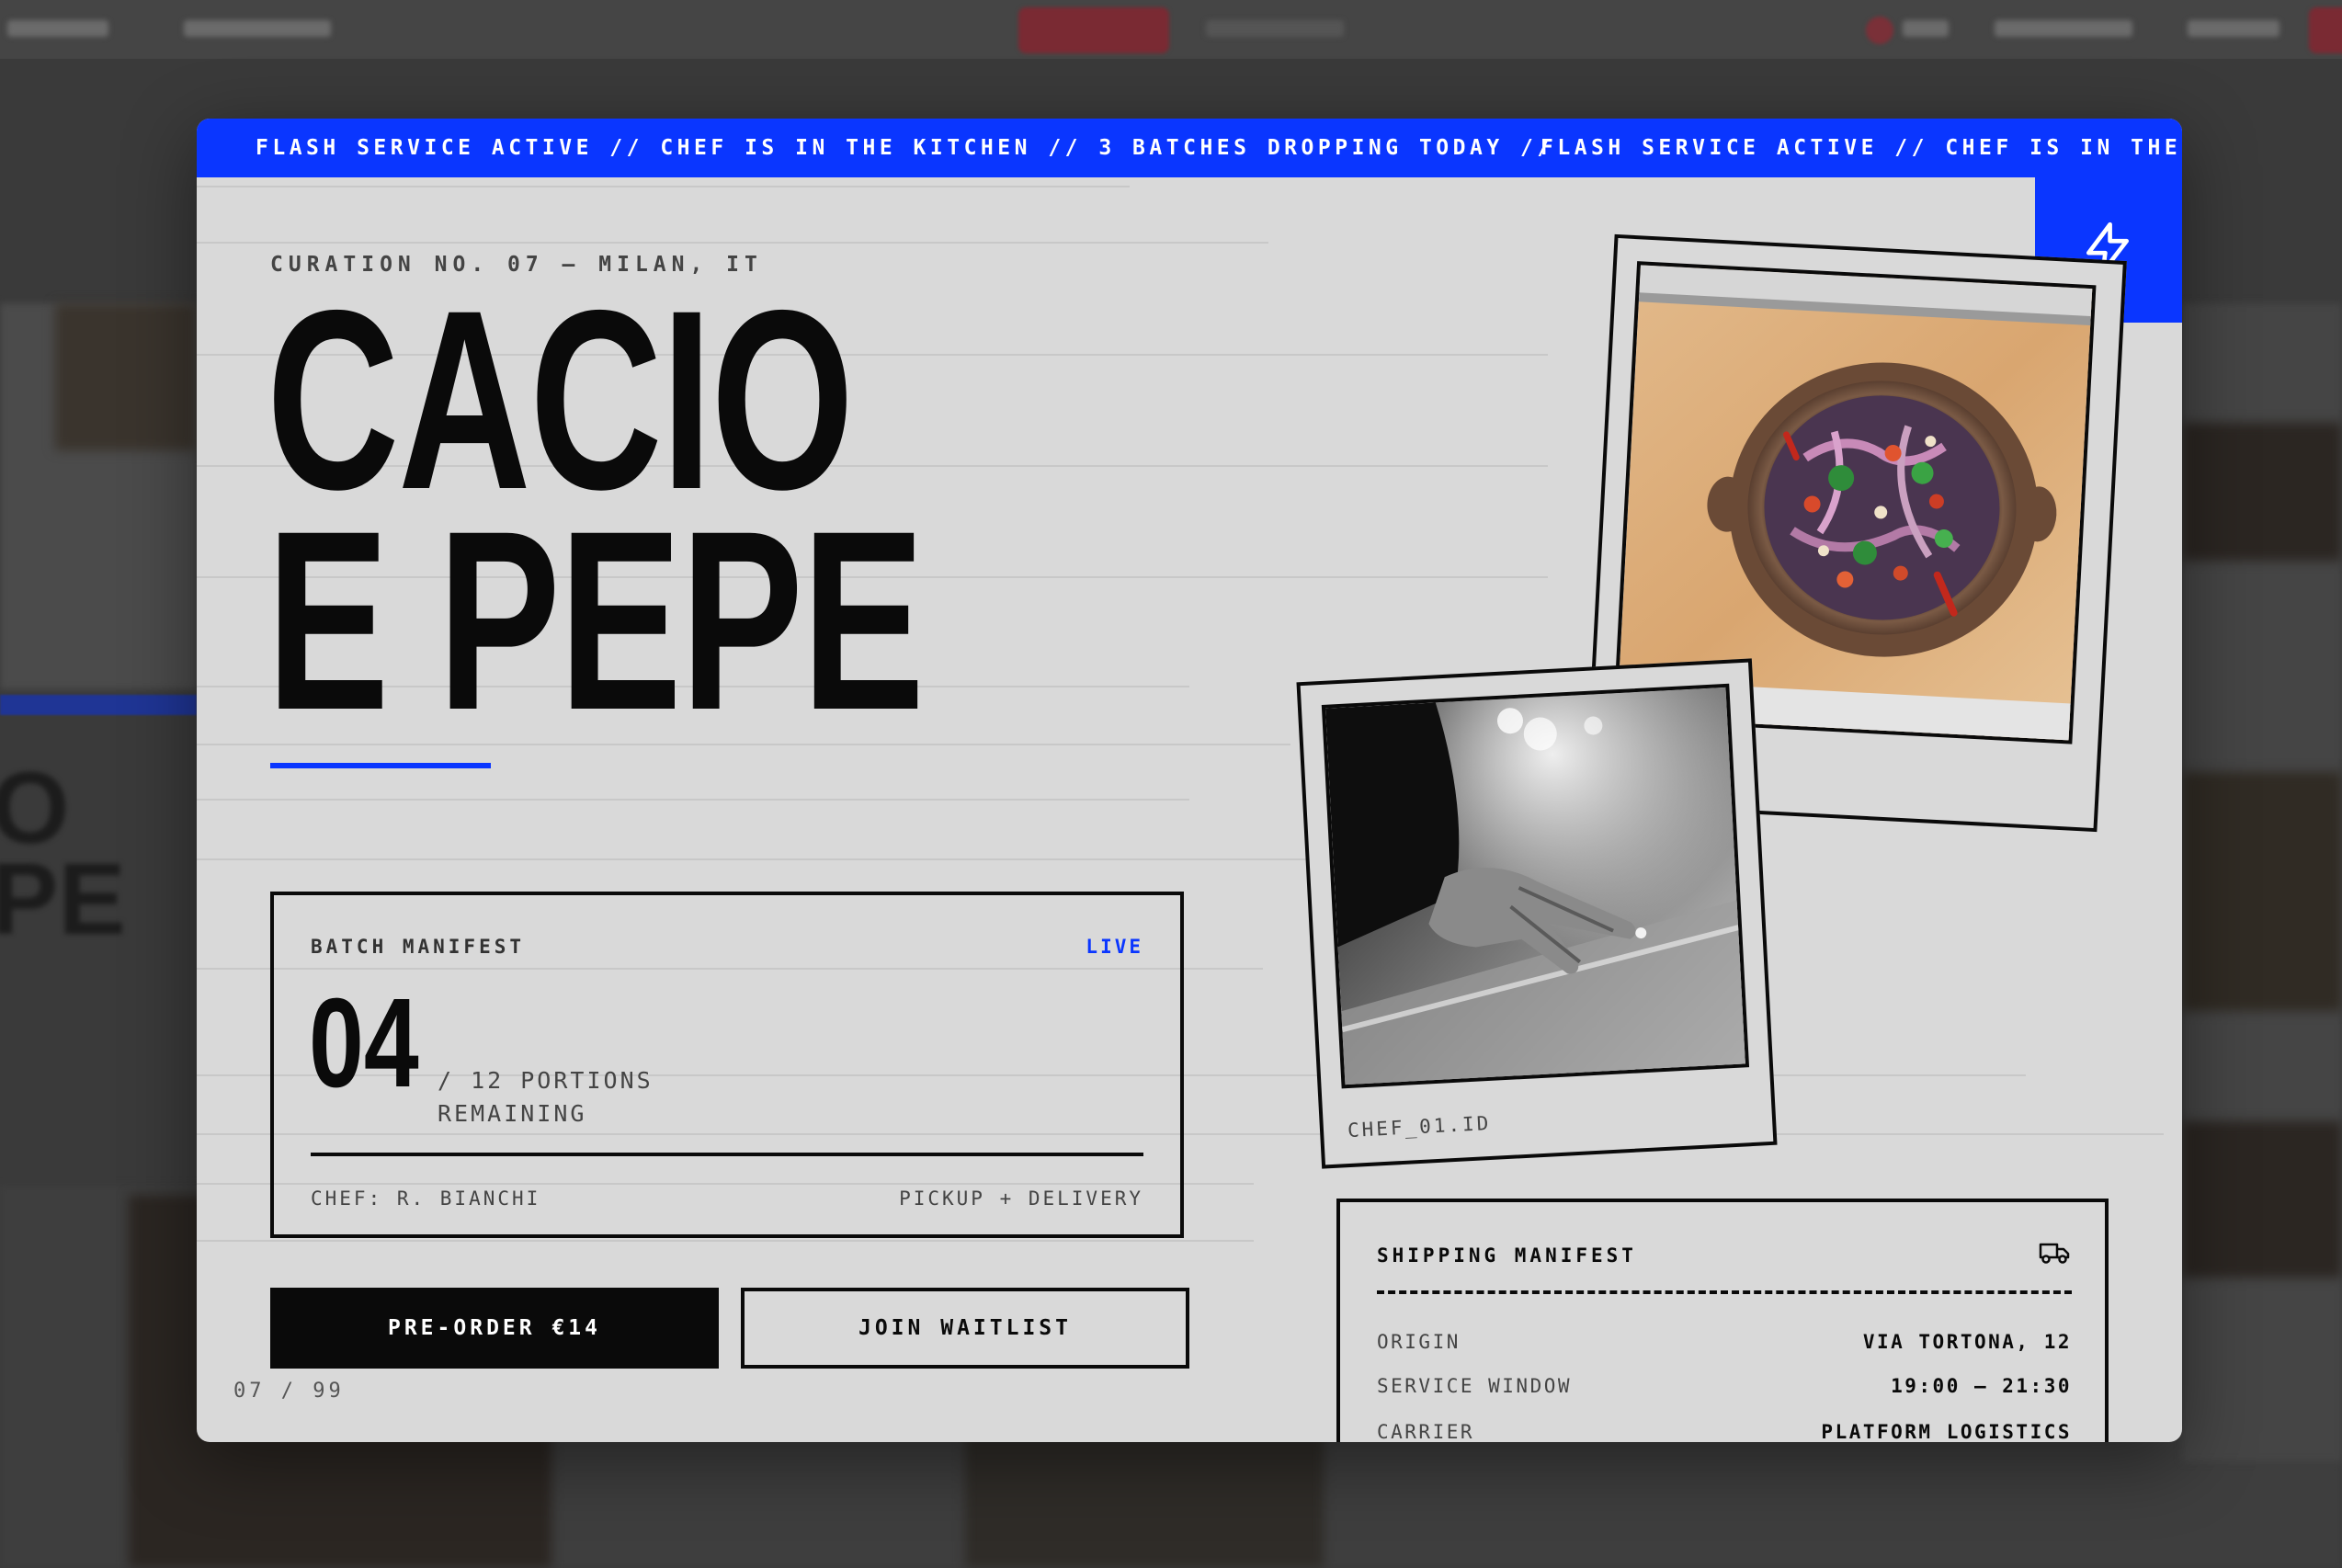 Image resolution: width=2342 pixels, height=1568 pixels. What do you see at coordinates (98, 705) in the screenshot?
I see `background-stripe` at bounding box center [98, 705].